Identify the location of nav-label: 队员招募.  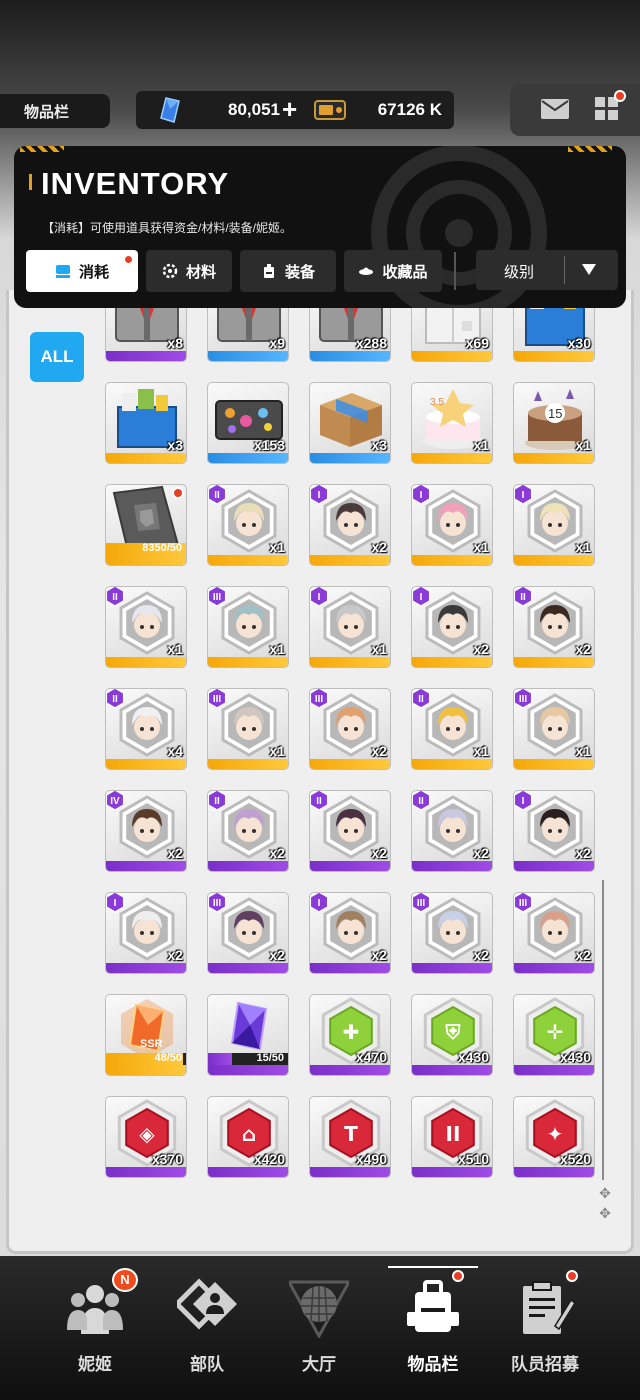
(545, 1364).